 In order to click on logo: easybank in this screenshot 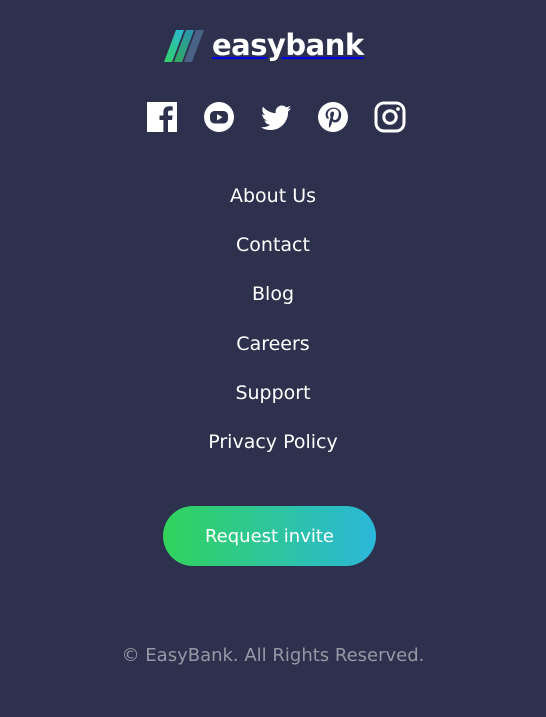, I will do `click(264, 46)`.